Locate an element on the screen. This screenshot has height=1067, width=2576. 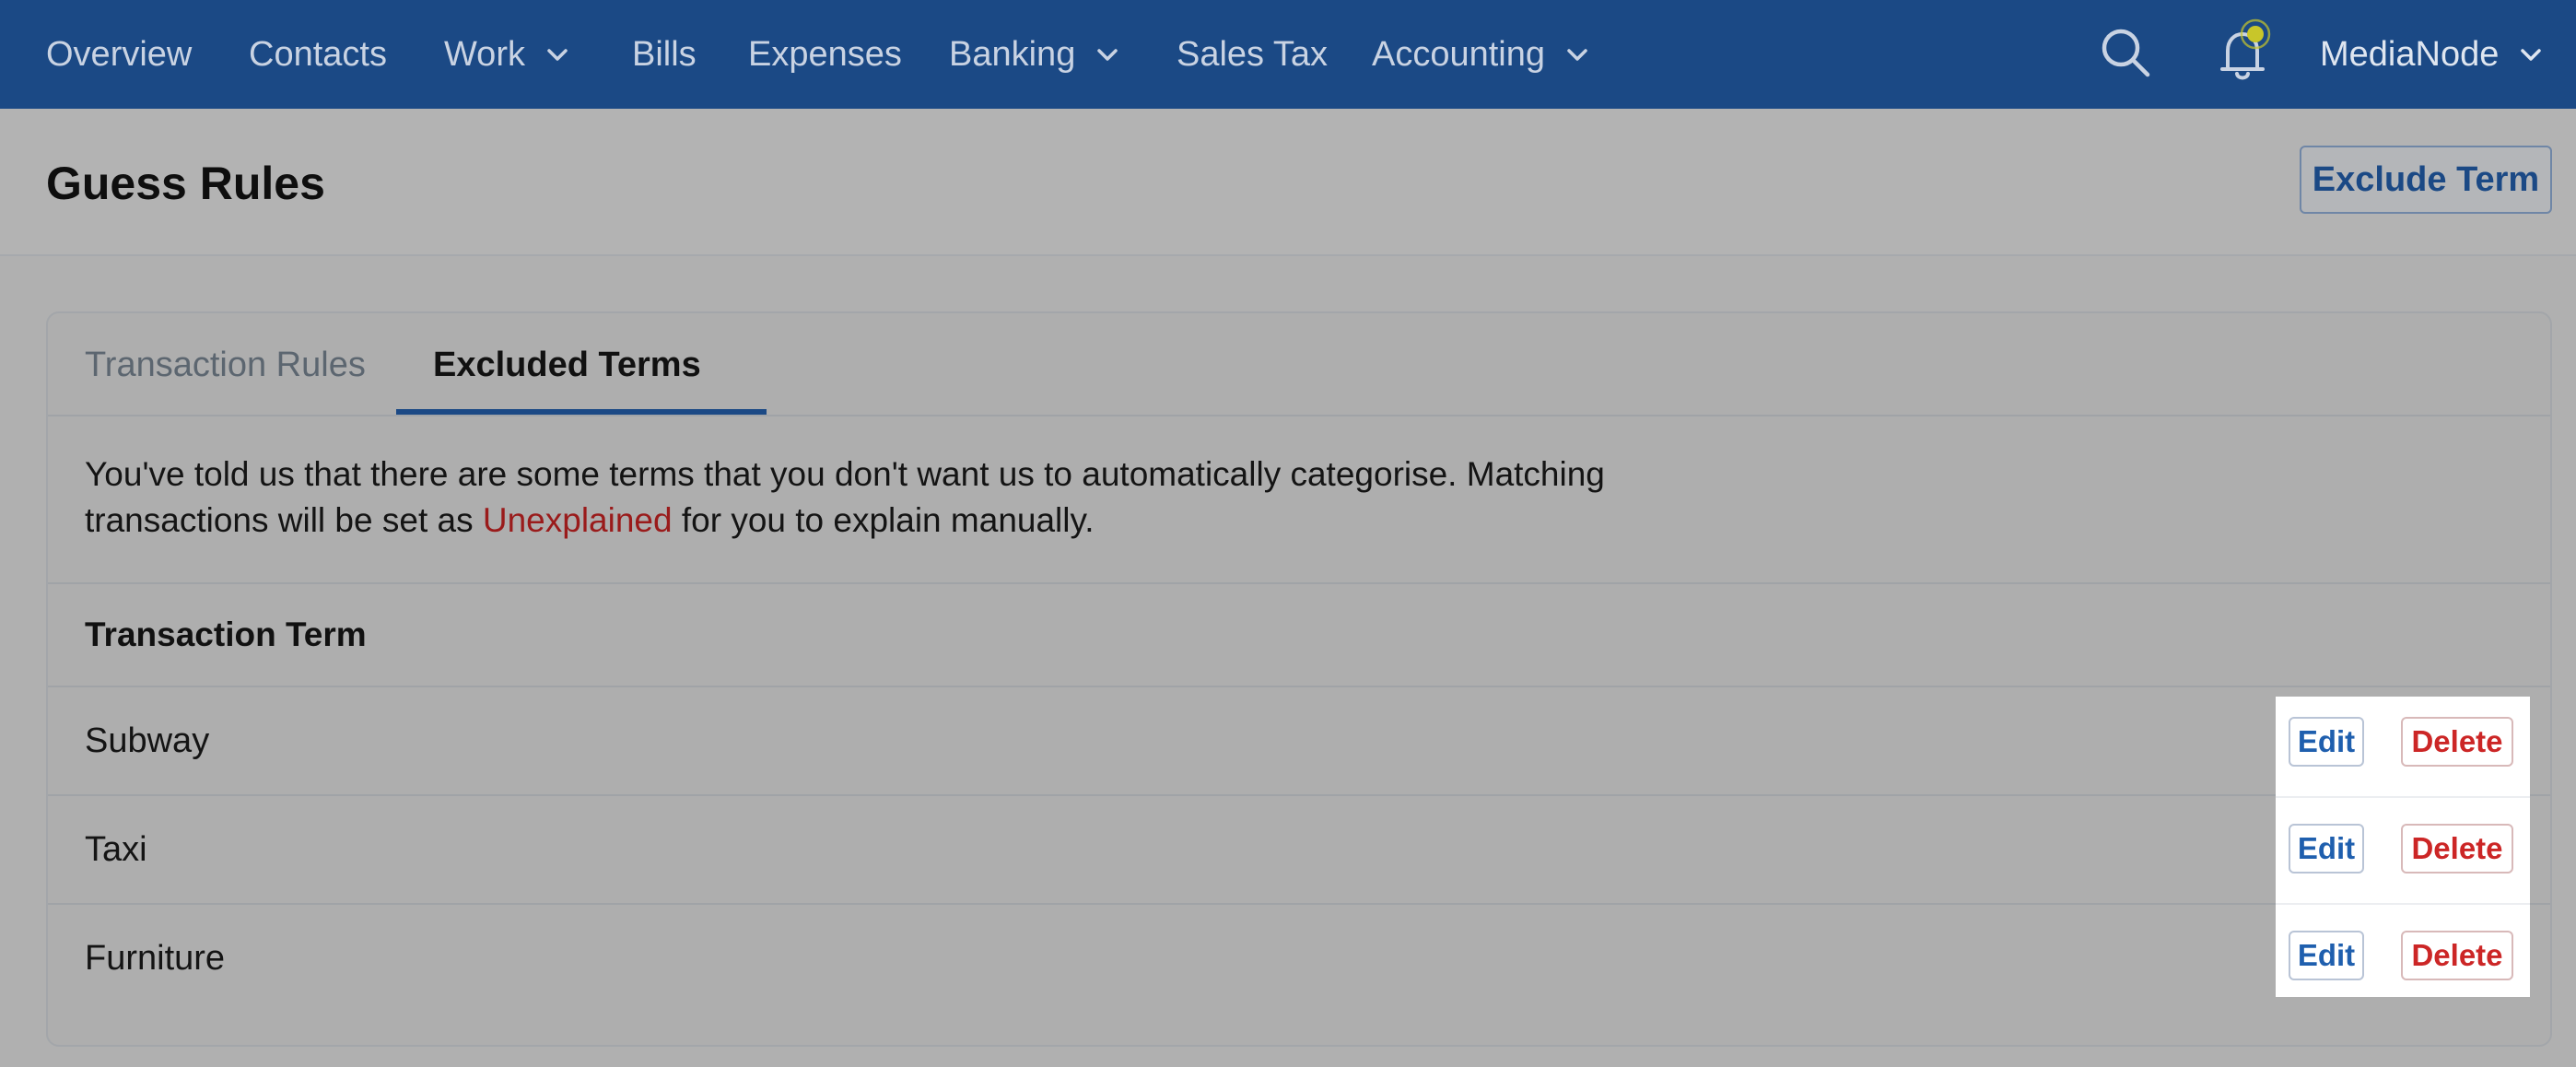
nav-item-label: Bills is located at coordinates (664, 54).